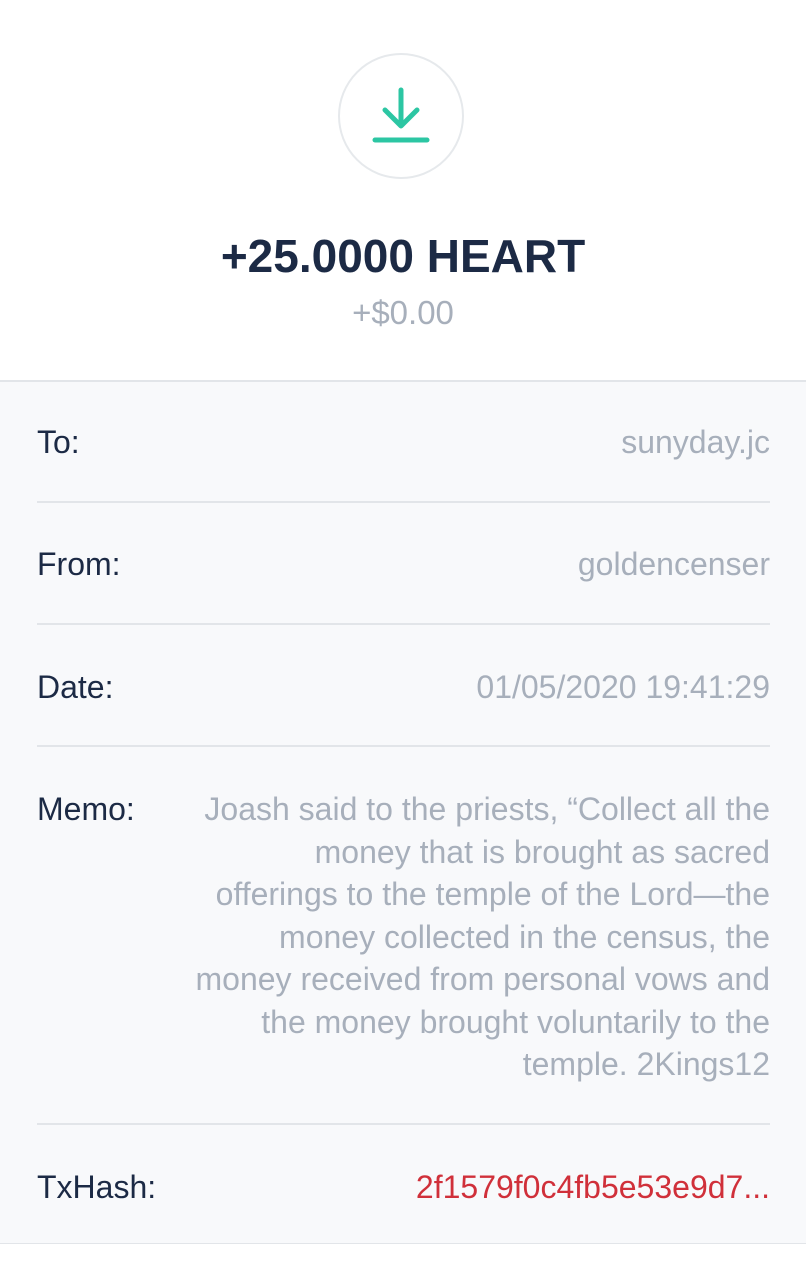 The width and height of the screenshot is (806, 1280). I want to click on from-value: goldencenser, so click(674, 564).